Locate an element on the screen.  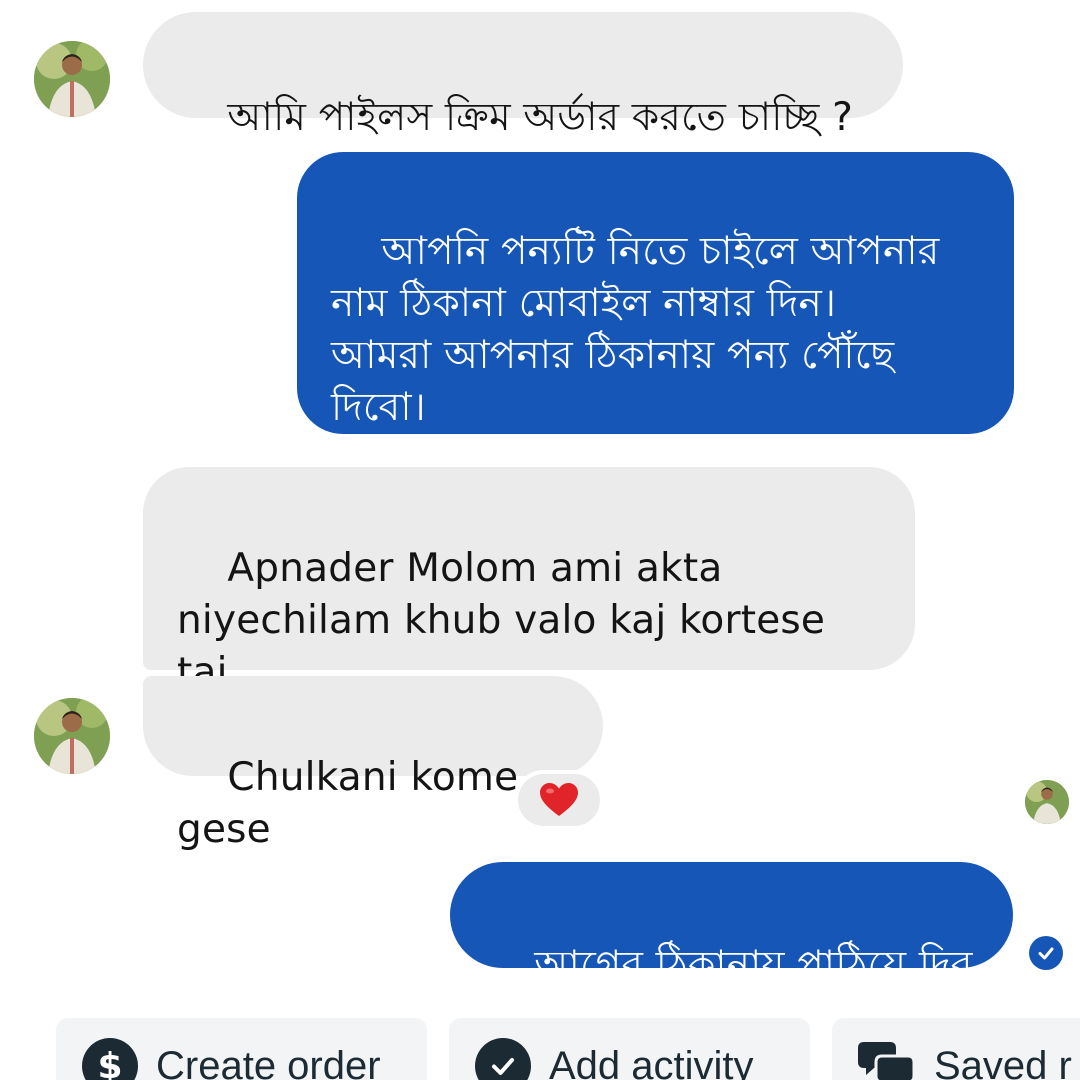
delivered-check-icon is located at coordinates (1046, 953).